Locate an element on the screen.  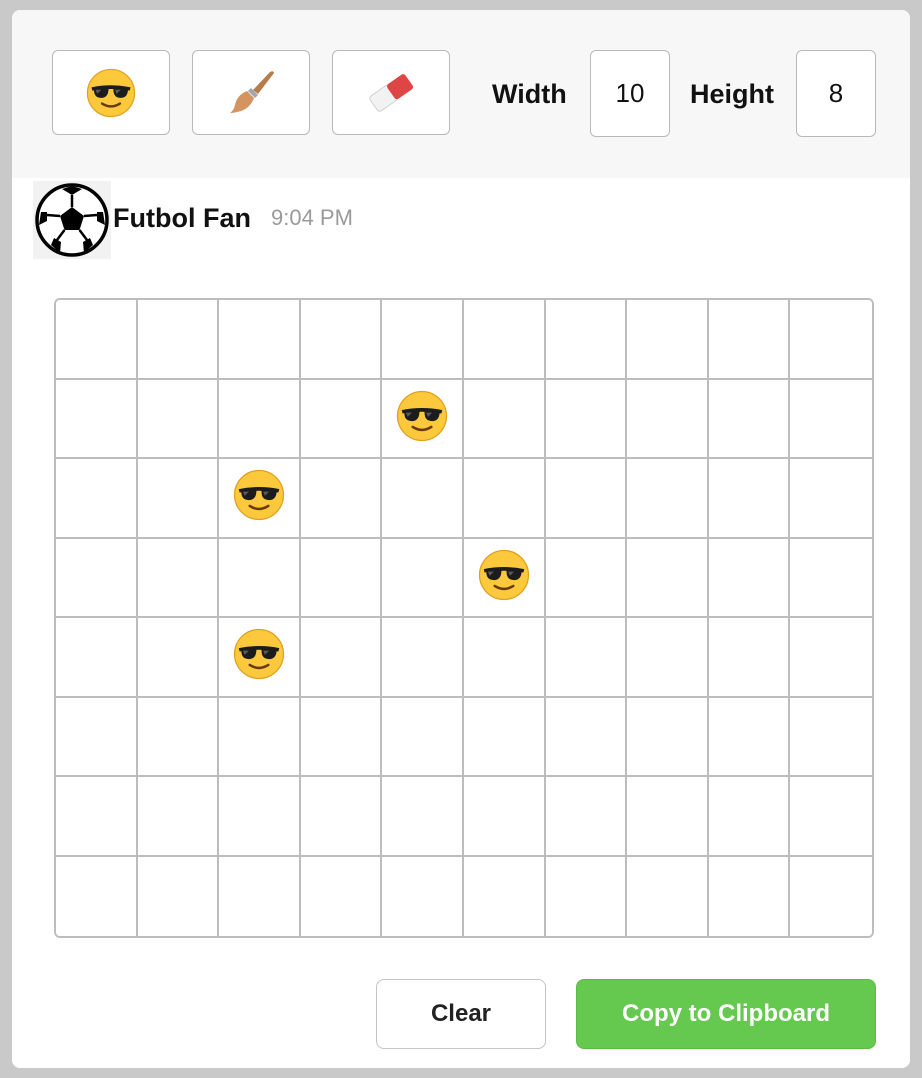
eraser-icon is located at coordinates (391, 93).